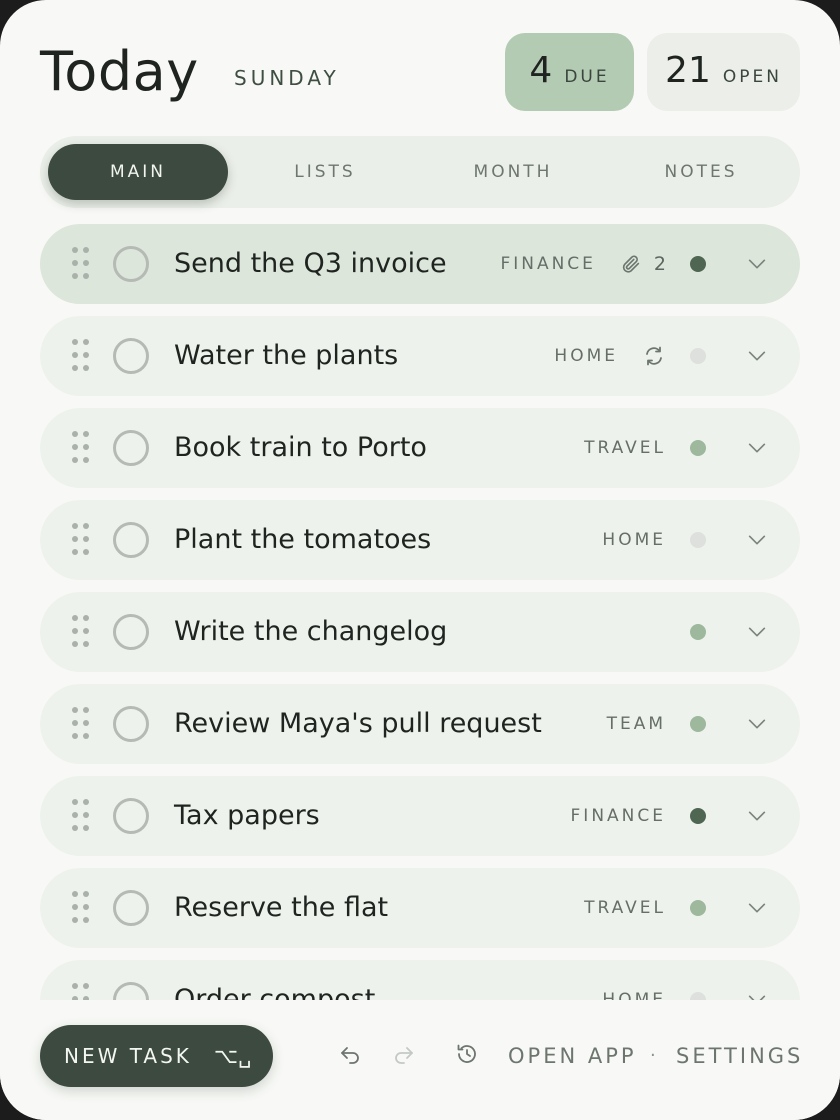 Image resolution: width=840 pixels, height=1120 pixels. What do you see at coordinates (311, 631) in the screenshot?
I see `task-title: Write the changelog` at bounding box center [311, 631].